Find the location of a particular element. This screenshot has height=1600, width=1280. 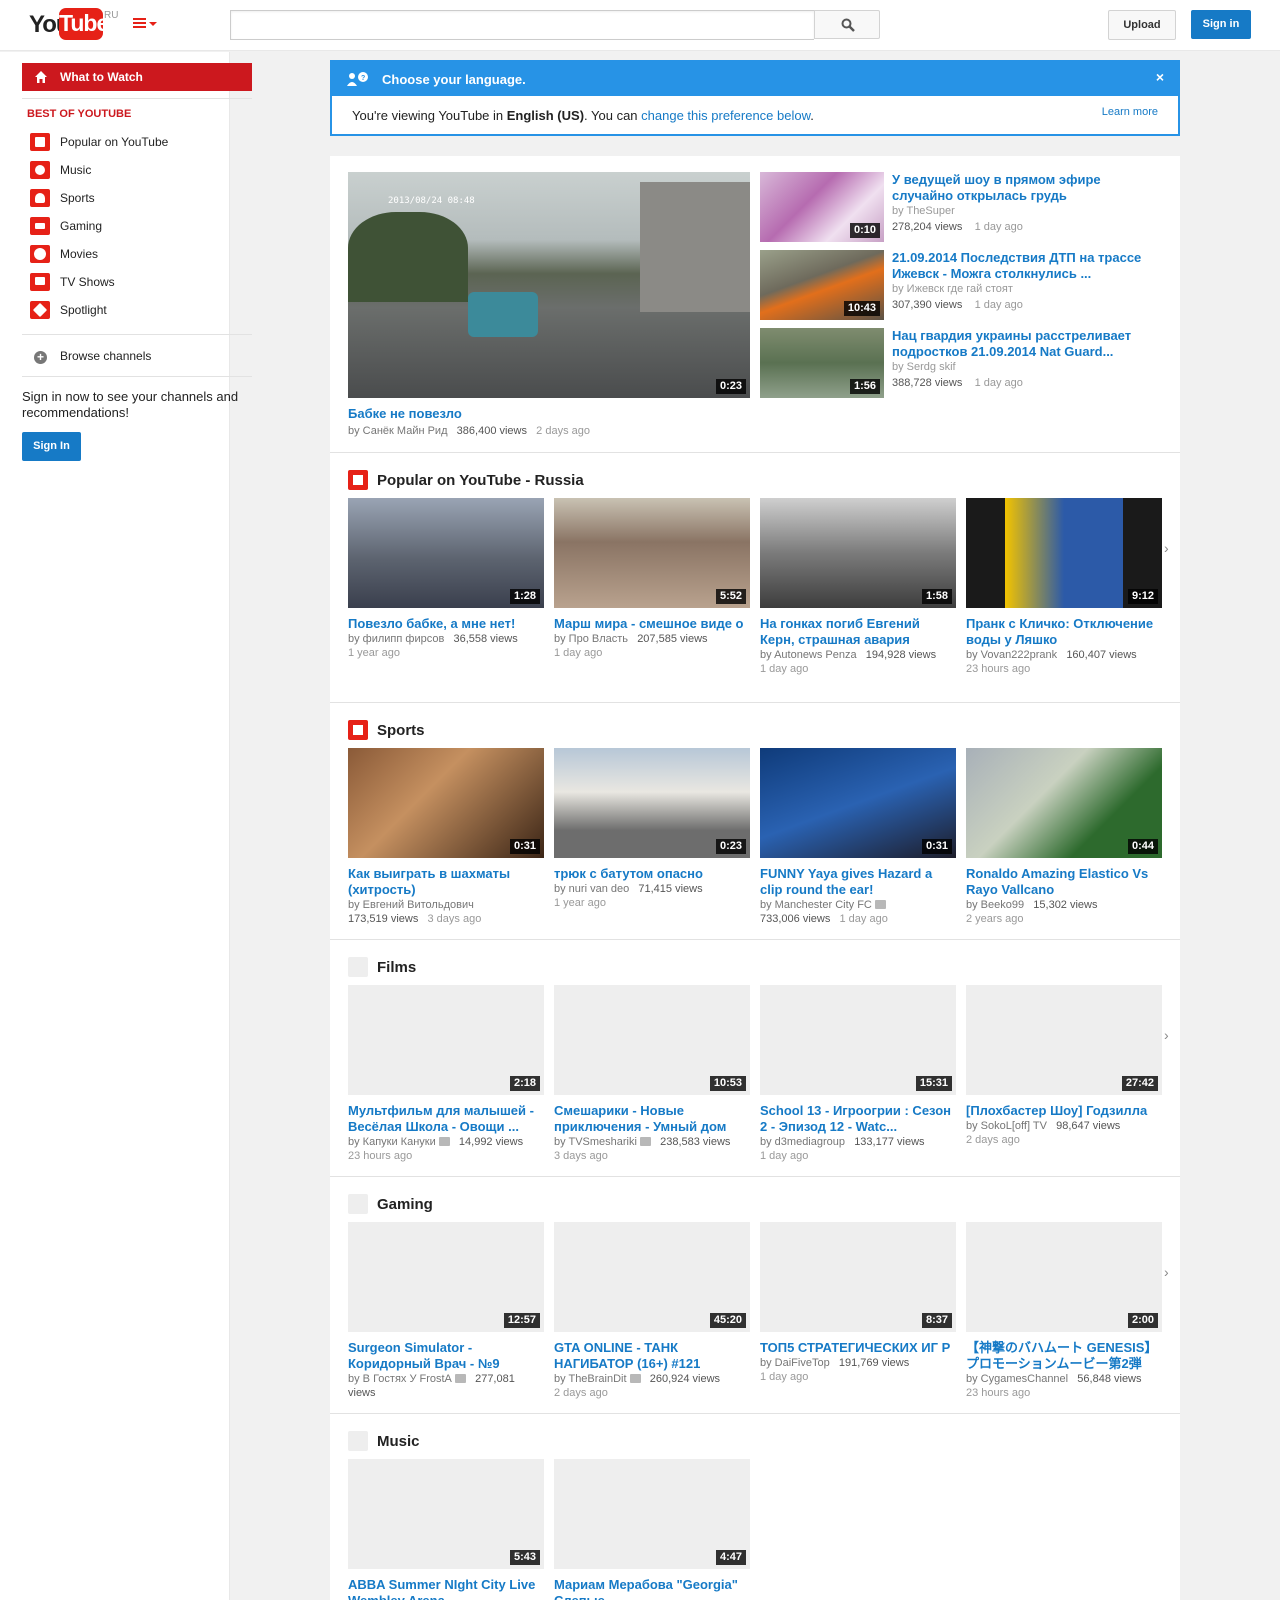

duration-badge: 10:53 is located at coordinates (727, 1083).